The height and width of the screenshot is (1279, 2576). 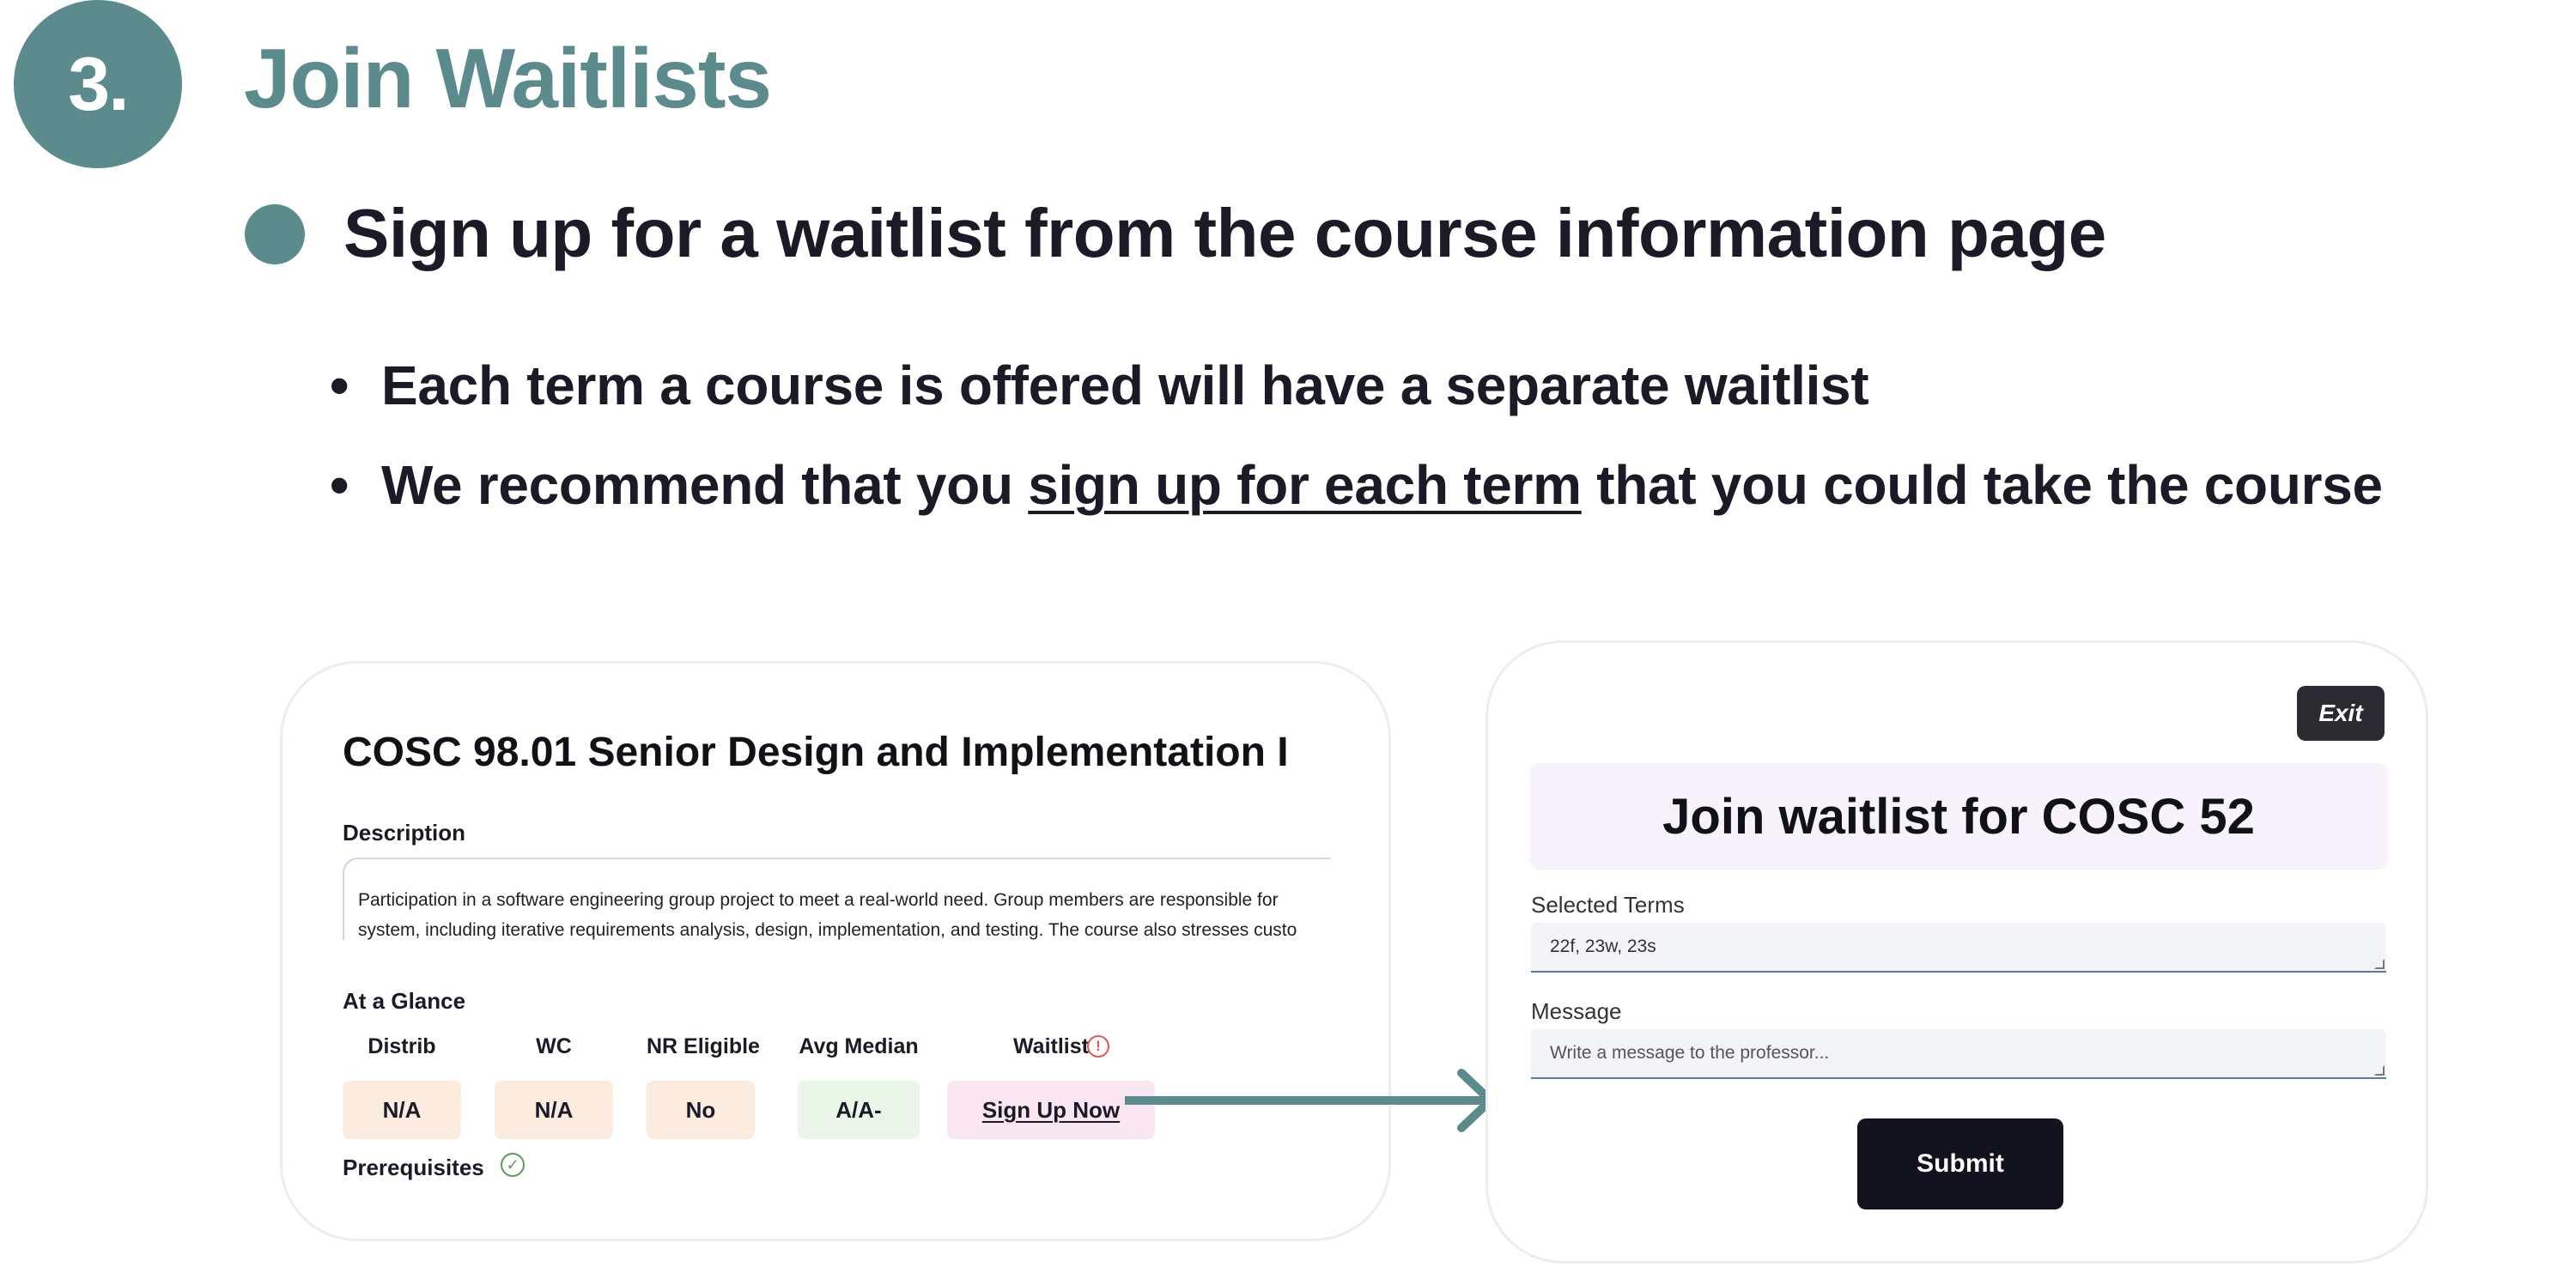 What do you see at coordinates (275, 234) in the screenshot?
I see `main-bullet-dot` at bounding box center [275, 234].